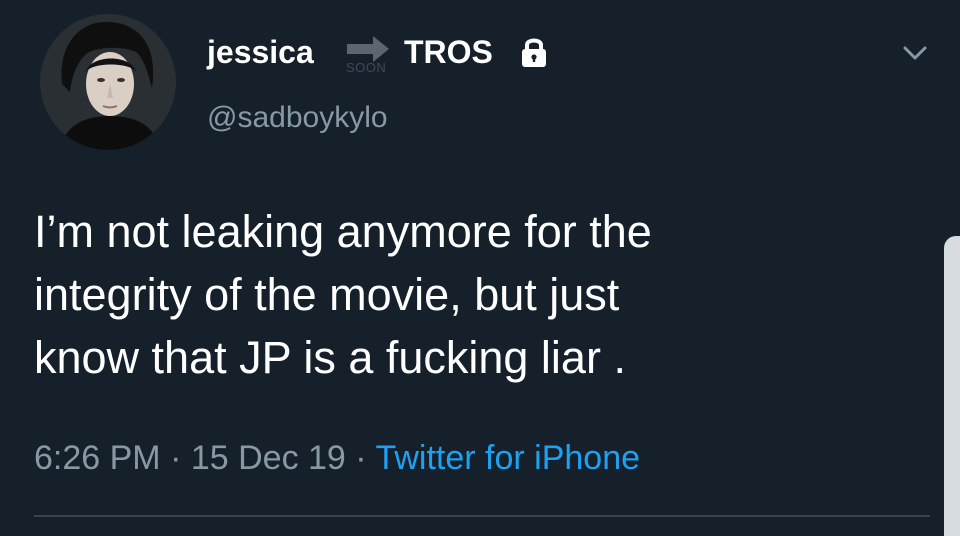  Describe the element at coordinates (448, 52) in the screenshot. I see `display-name-suffix: TROS` at that location.